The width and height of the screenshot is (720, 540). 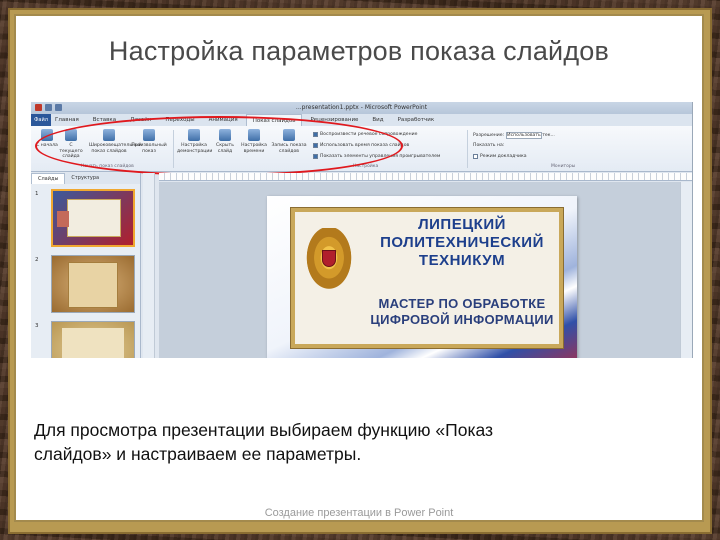 I want to click on main-slide-subtitle: МАСТЕР ПО ОБРАБОТКЕ ЦИФРОВОЙ ИНФОРМАЦИИ, so click(x=462, y=311).